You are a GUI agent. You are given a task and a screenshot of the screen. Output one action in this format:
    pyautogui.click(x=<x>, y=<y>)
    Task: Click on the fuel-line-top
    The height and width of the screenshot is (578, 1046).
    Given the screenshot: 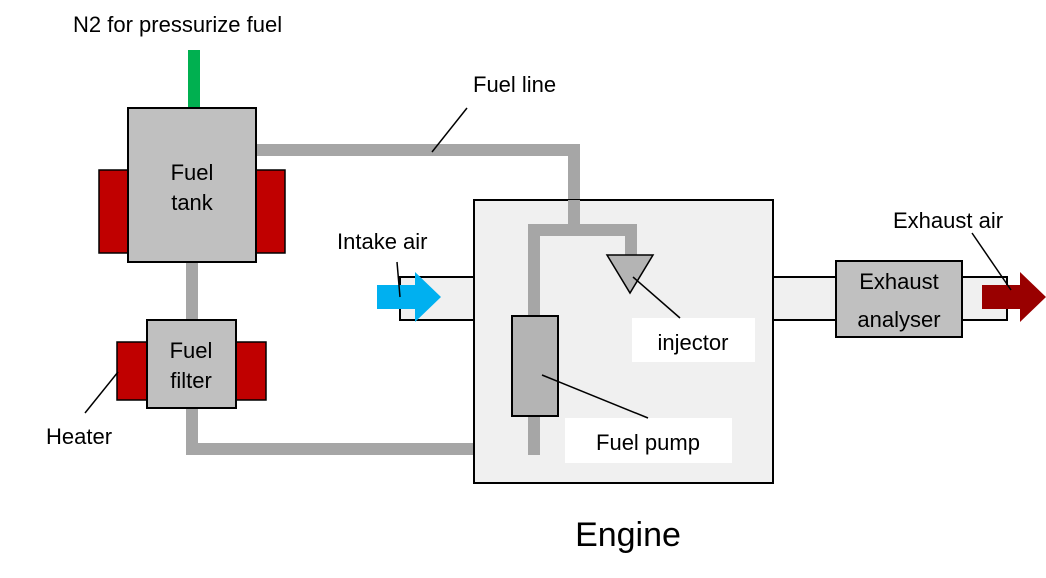 What is the action you would take?
    pyautogui.click(x=418, y=150)
    